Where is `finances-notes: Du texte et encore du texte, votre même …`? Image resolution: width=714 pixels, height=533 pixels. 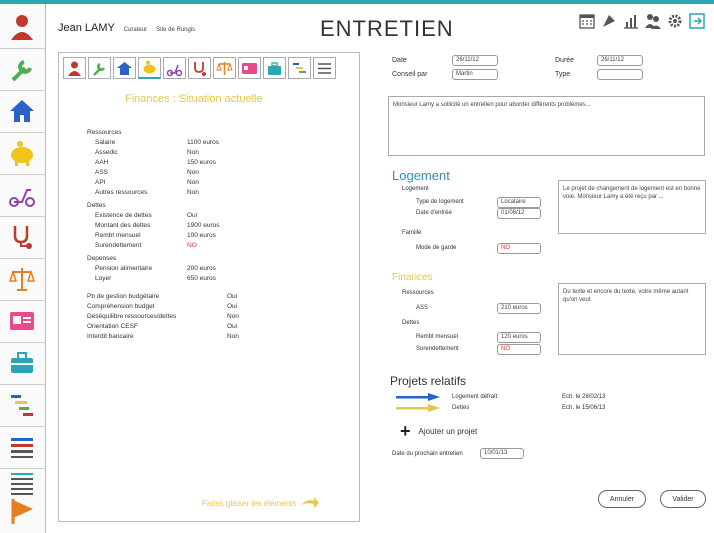 finances-notes: Du texte et encore du texte, votre même … is located at coordinates (632, 319).